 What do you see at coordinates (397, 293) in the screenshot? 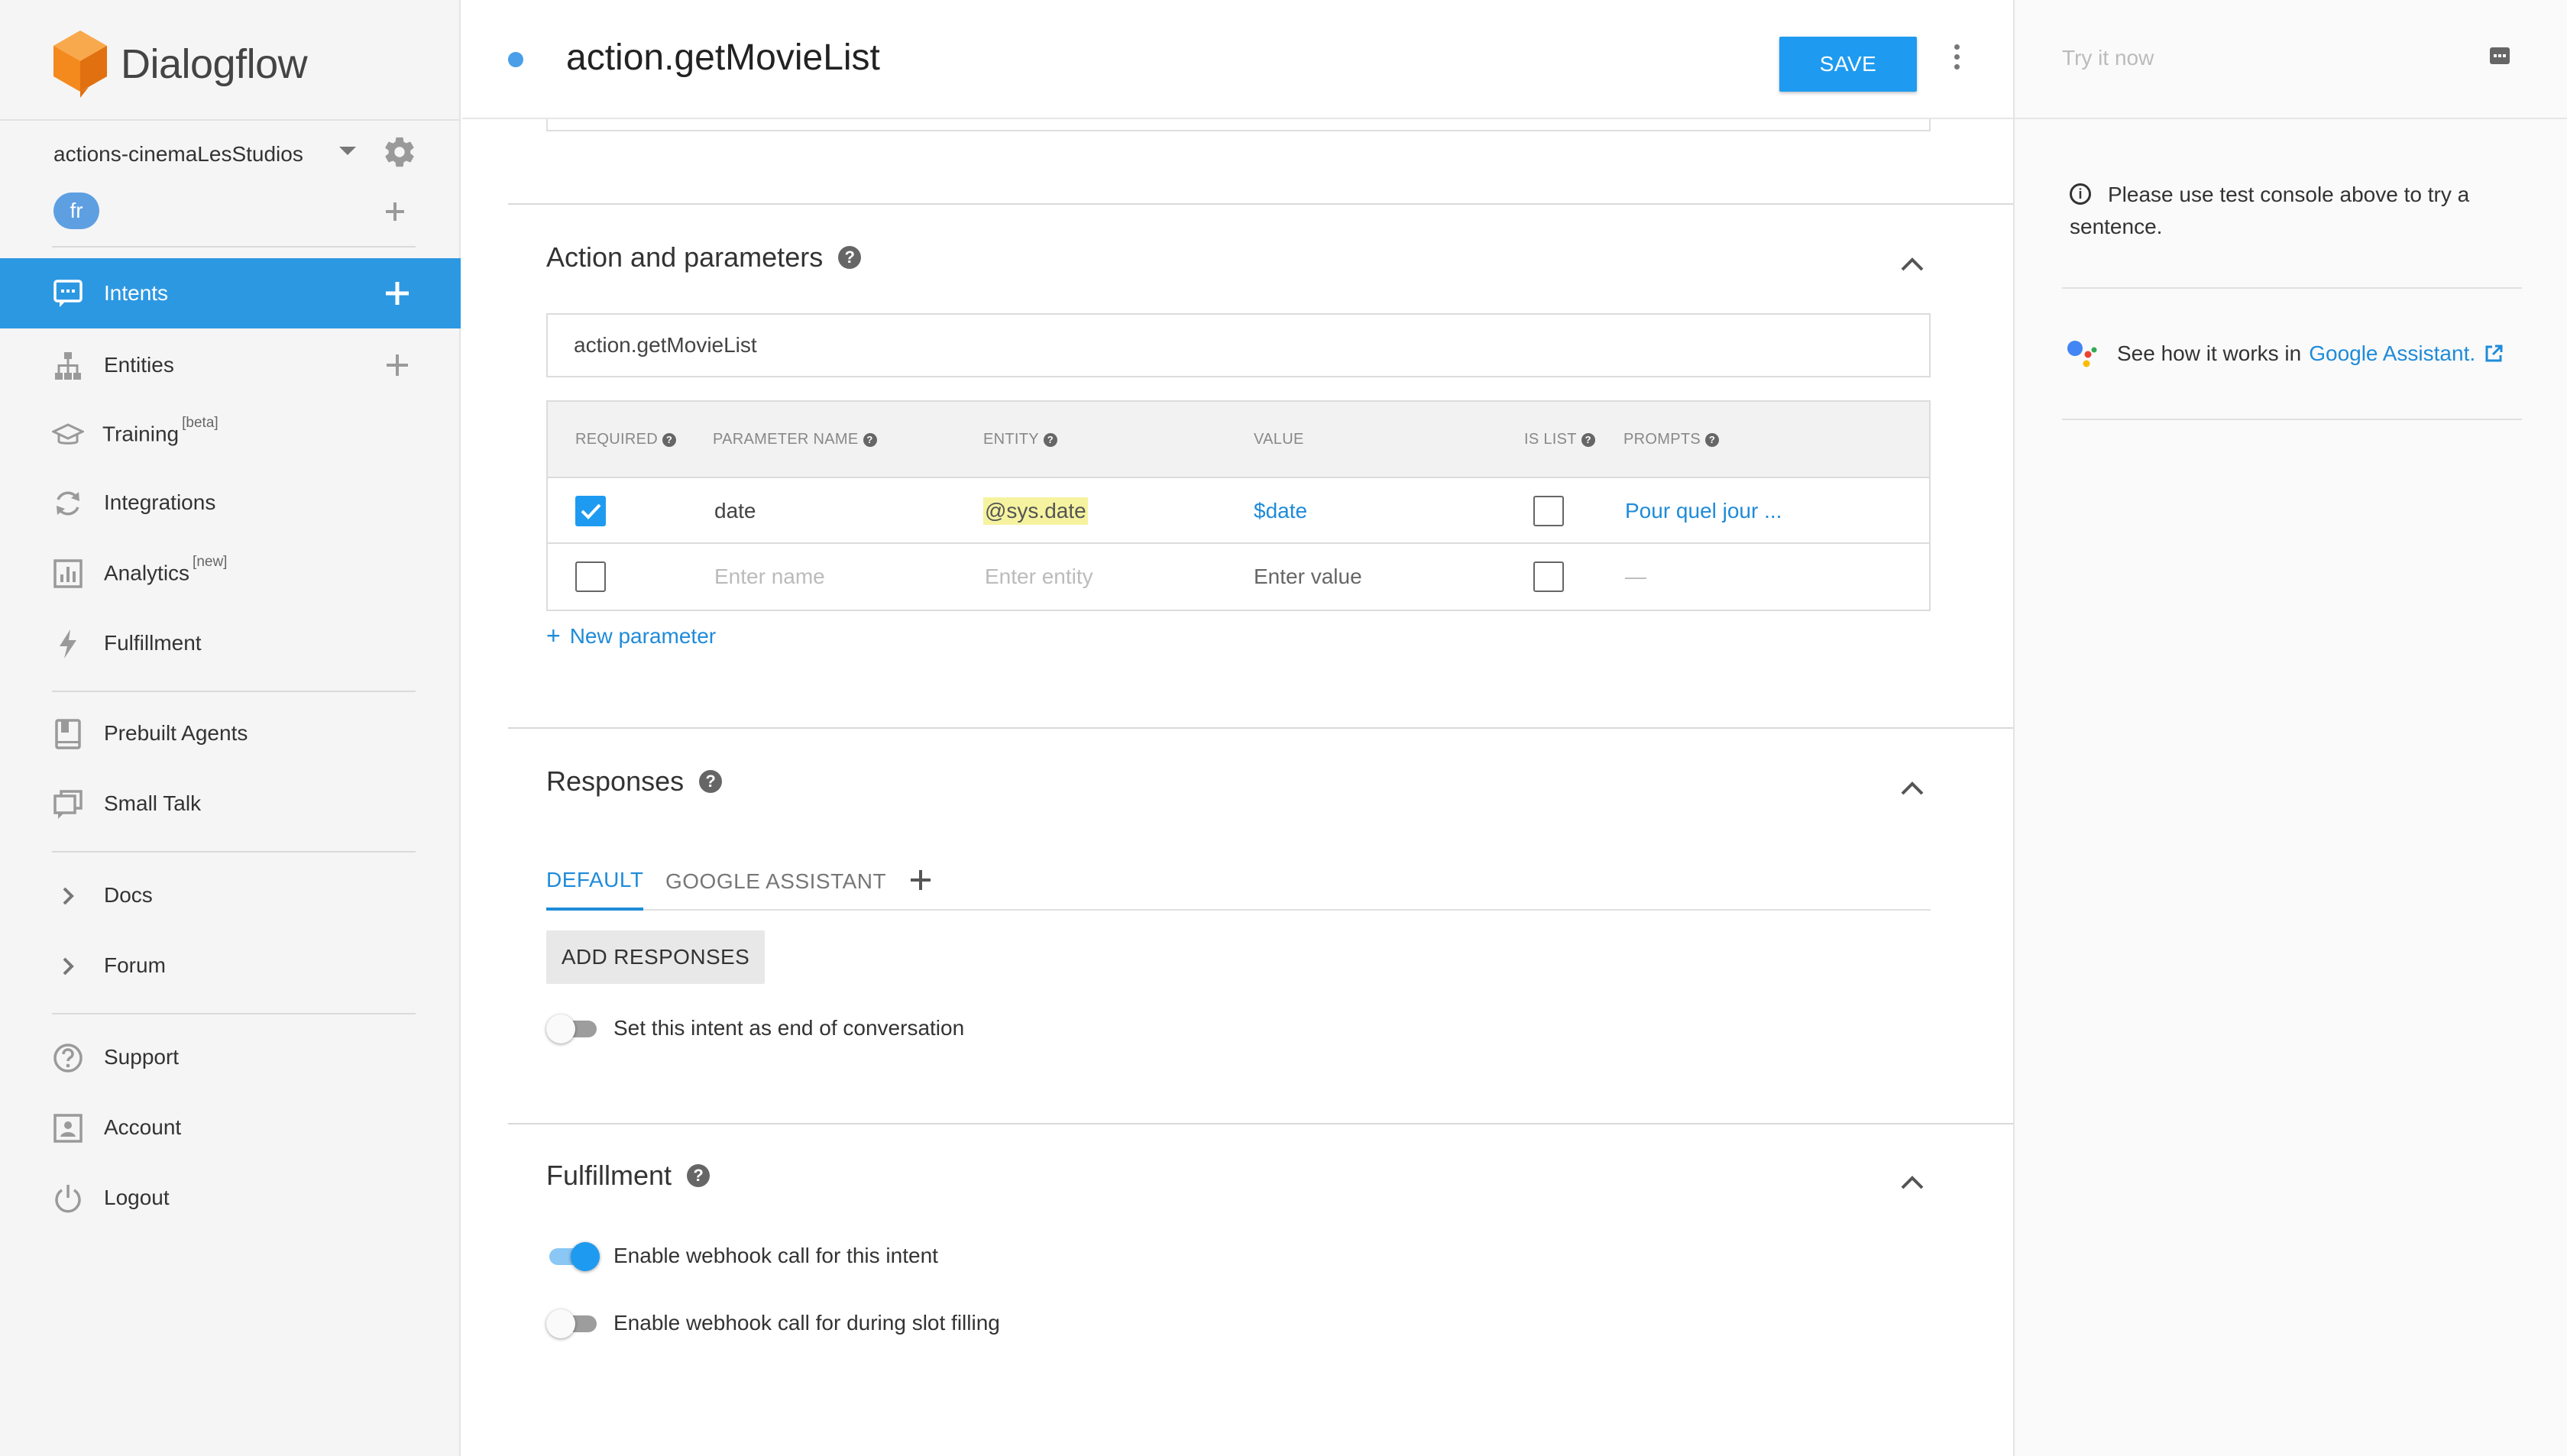
I see `add-intent-plus-icon` at bounding box center [397, 293].